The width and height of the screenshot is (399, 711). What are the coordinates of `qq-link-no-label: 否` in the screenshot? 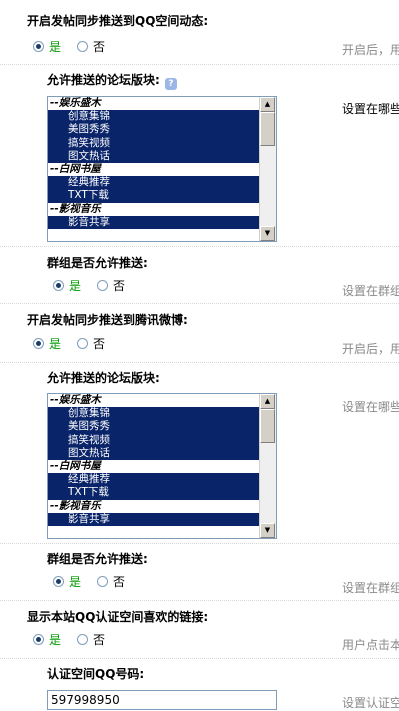 It's located at (99, 639).